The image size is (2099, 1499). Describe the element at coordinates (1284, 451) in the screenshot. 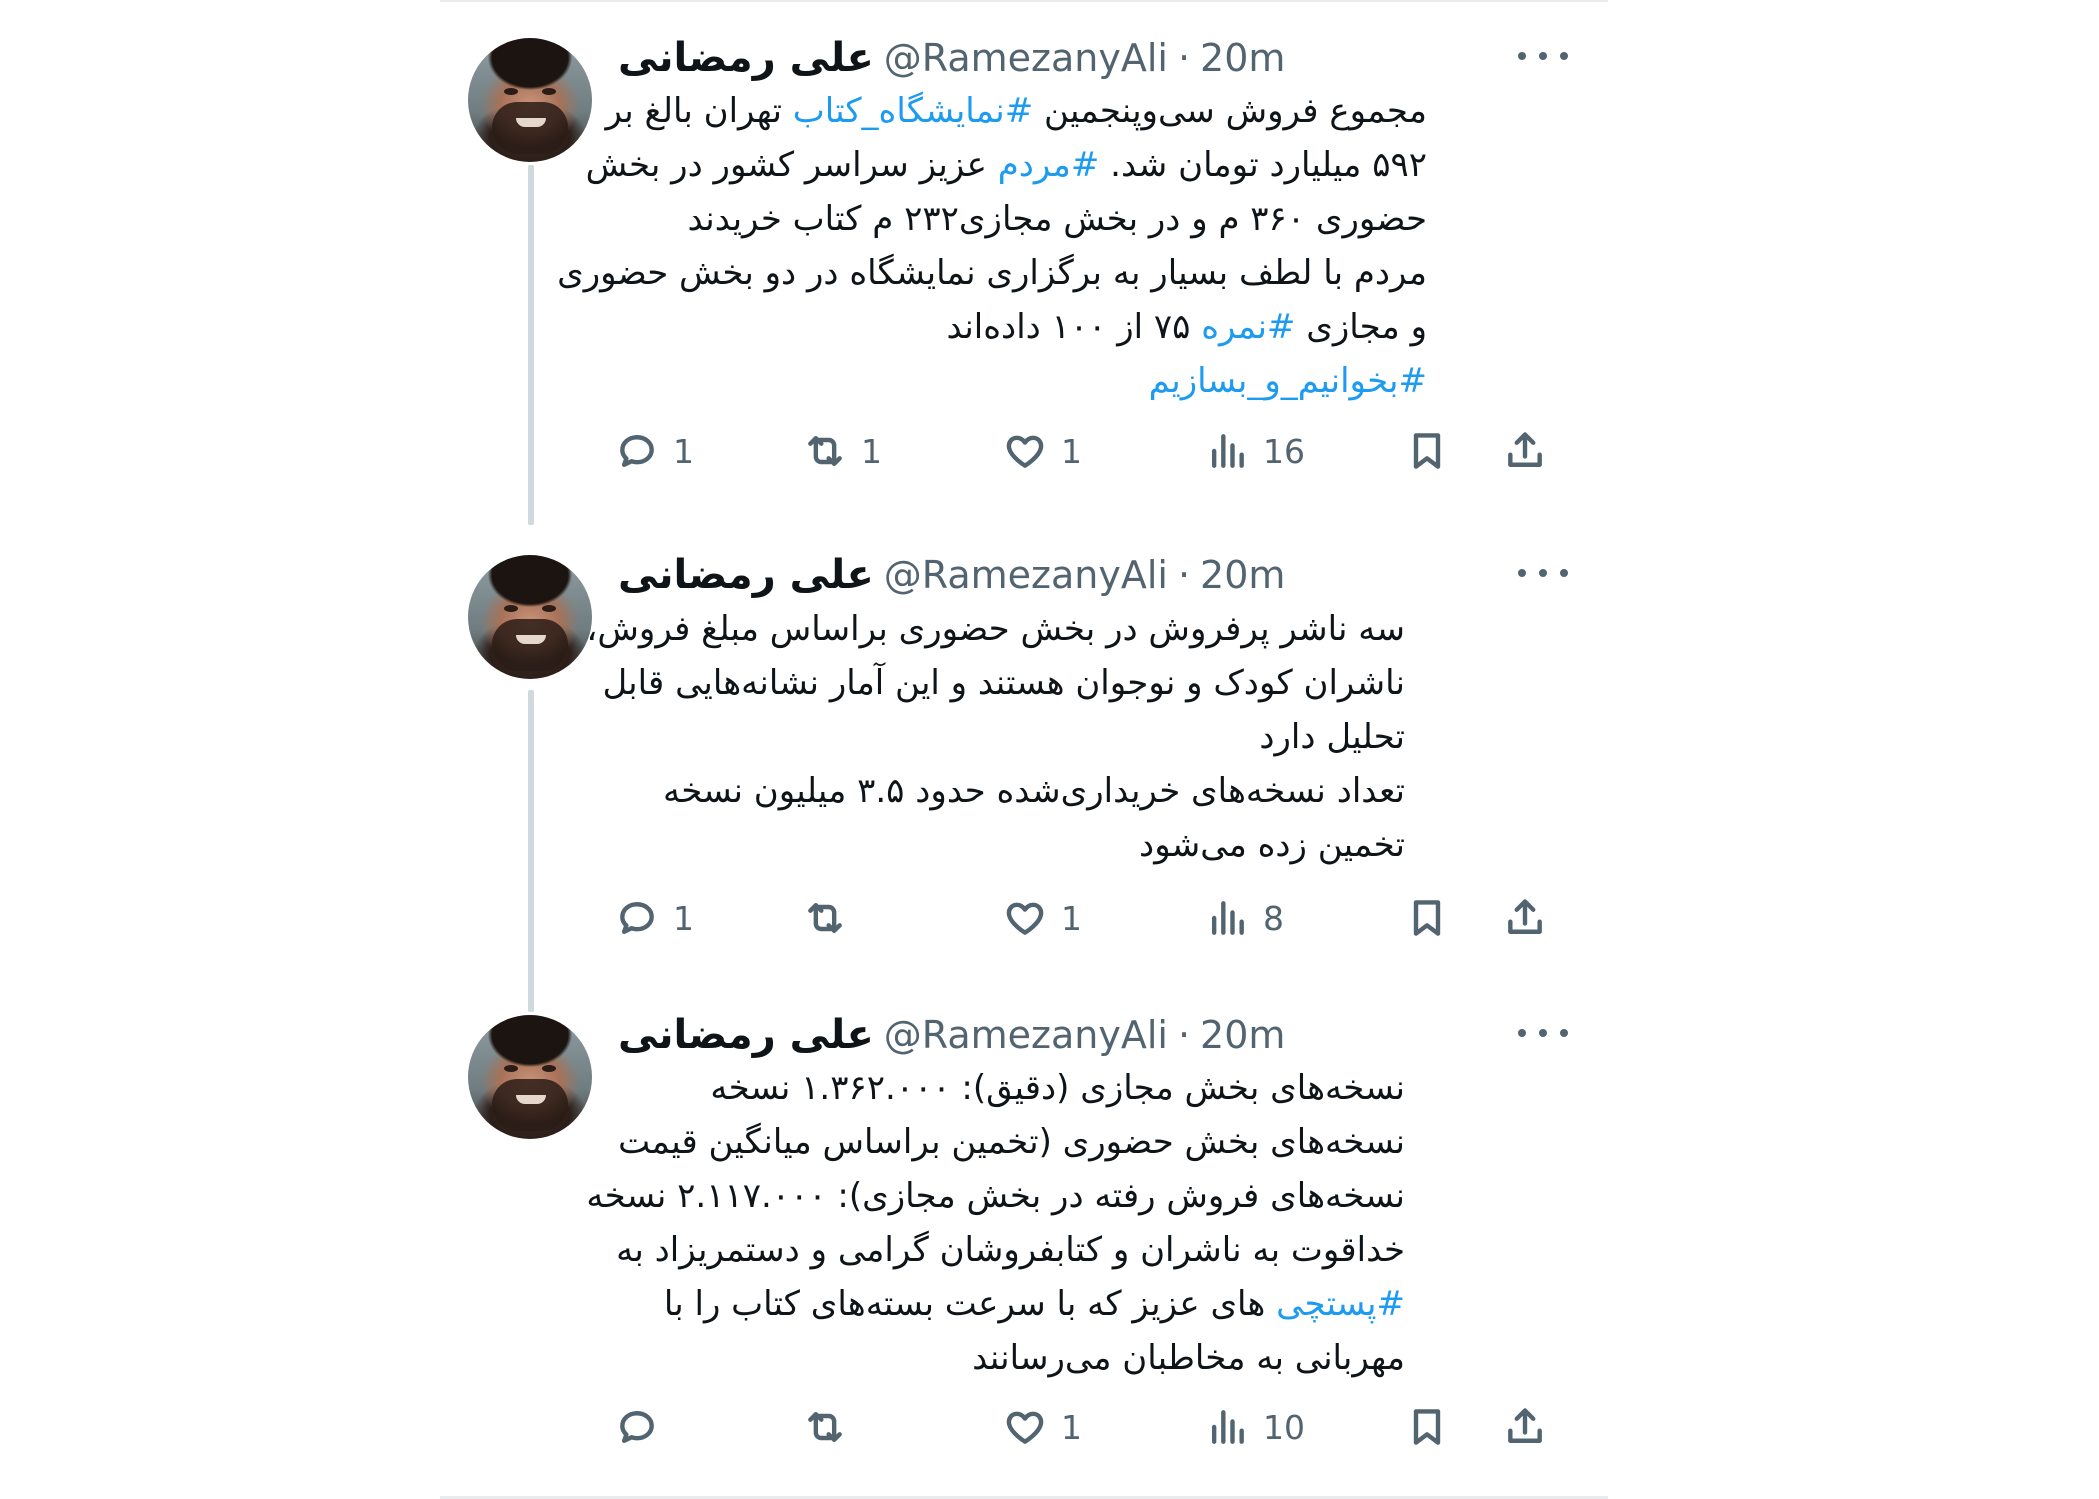

I see `views-count: 16` at that location.